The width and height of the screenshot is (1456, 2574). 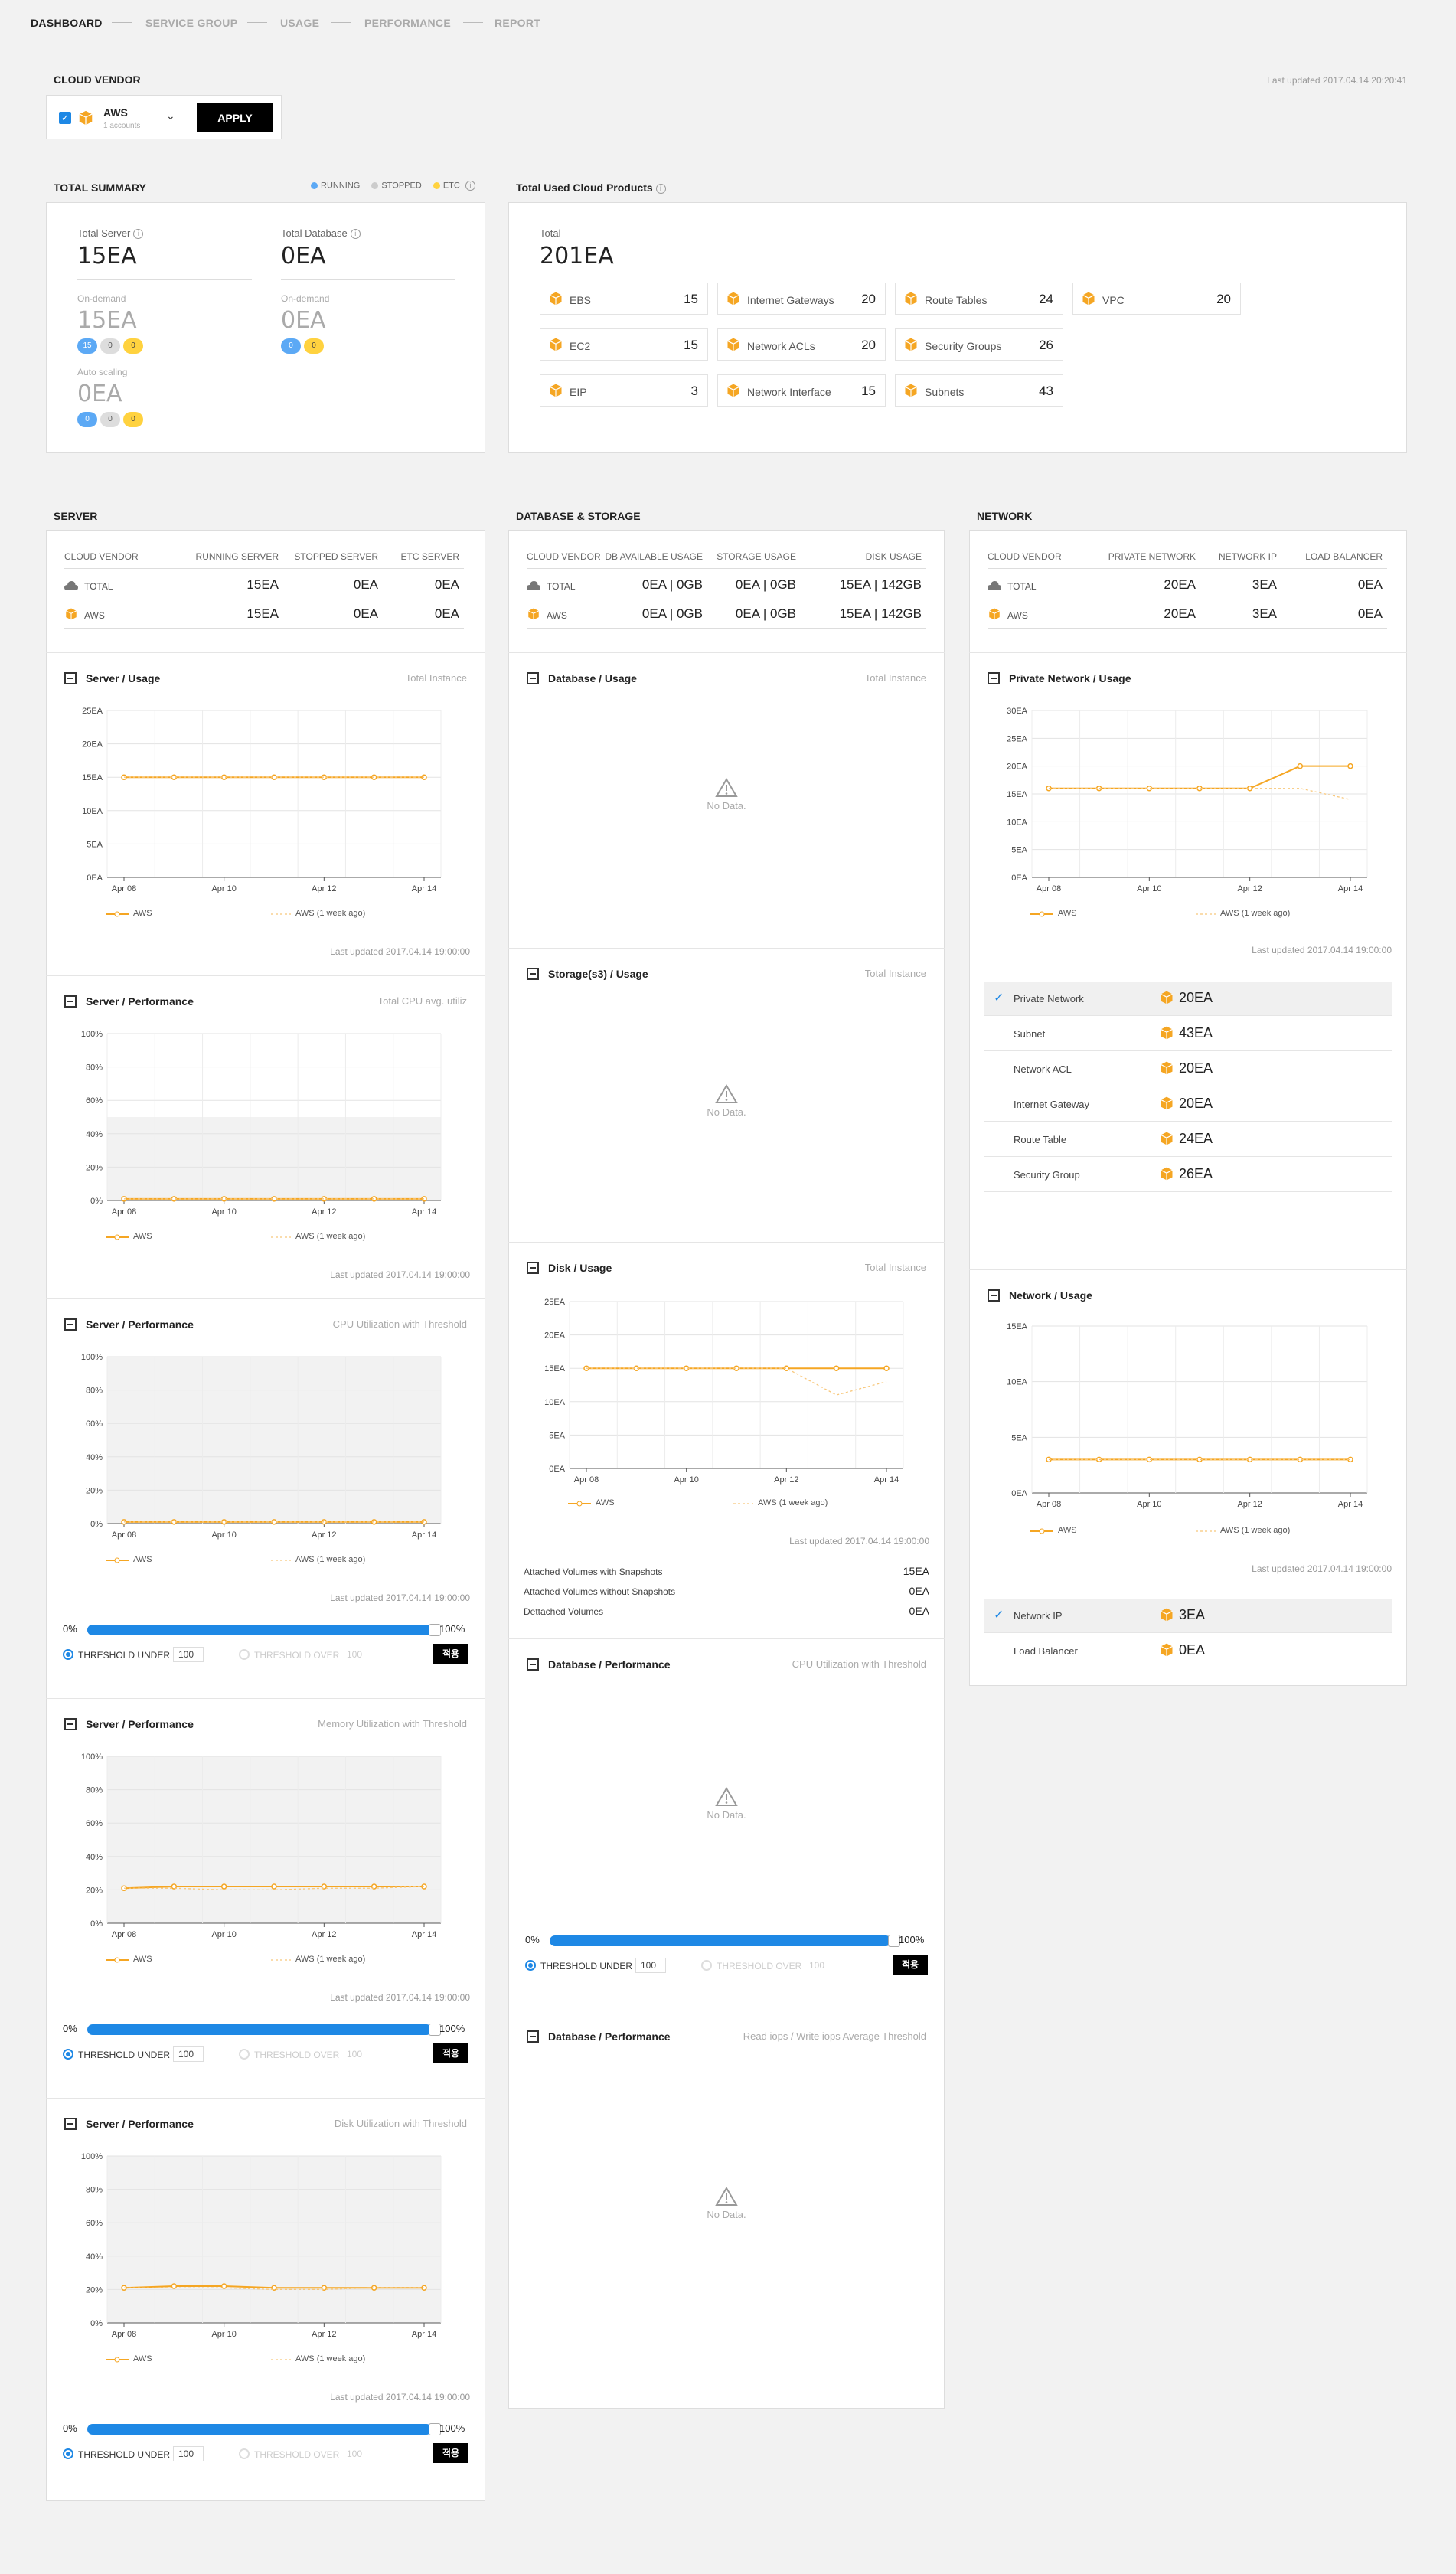 What do you see at coordinates (223, 1934) in the screenshot?
I see `x-tick-label: Apr 10` at bounding box center [223, 1934].